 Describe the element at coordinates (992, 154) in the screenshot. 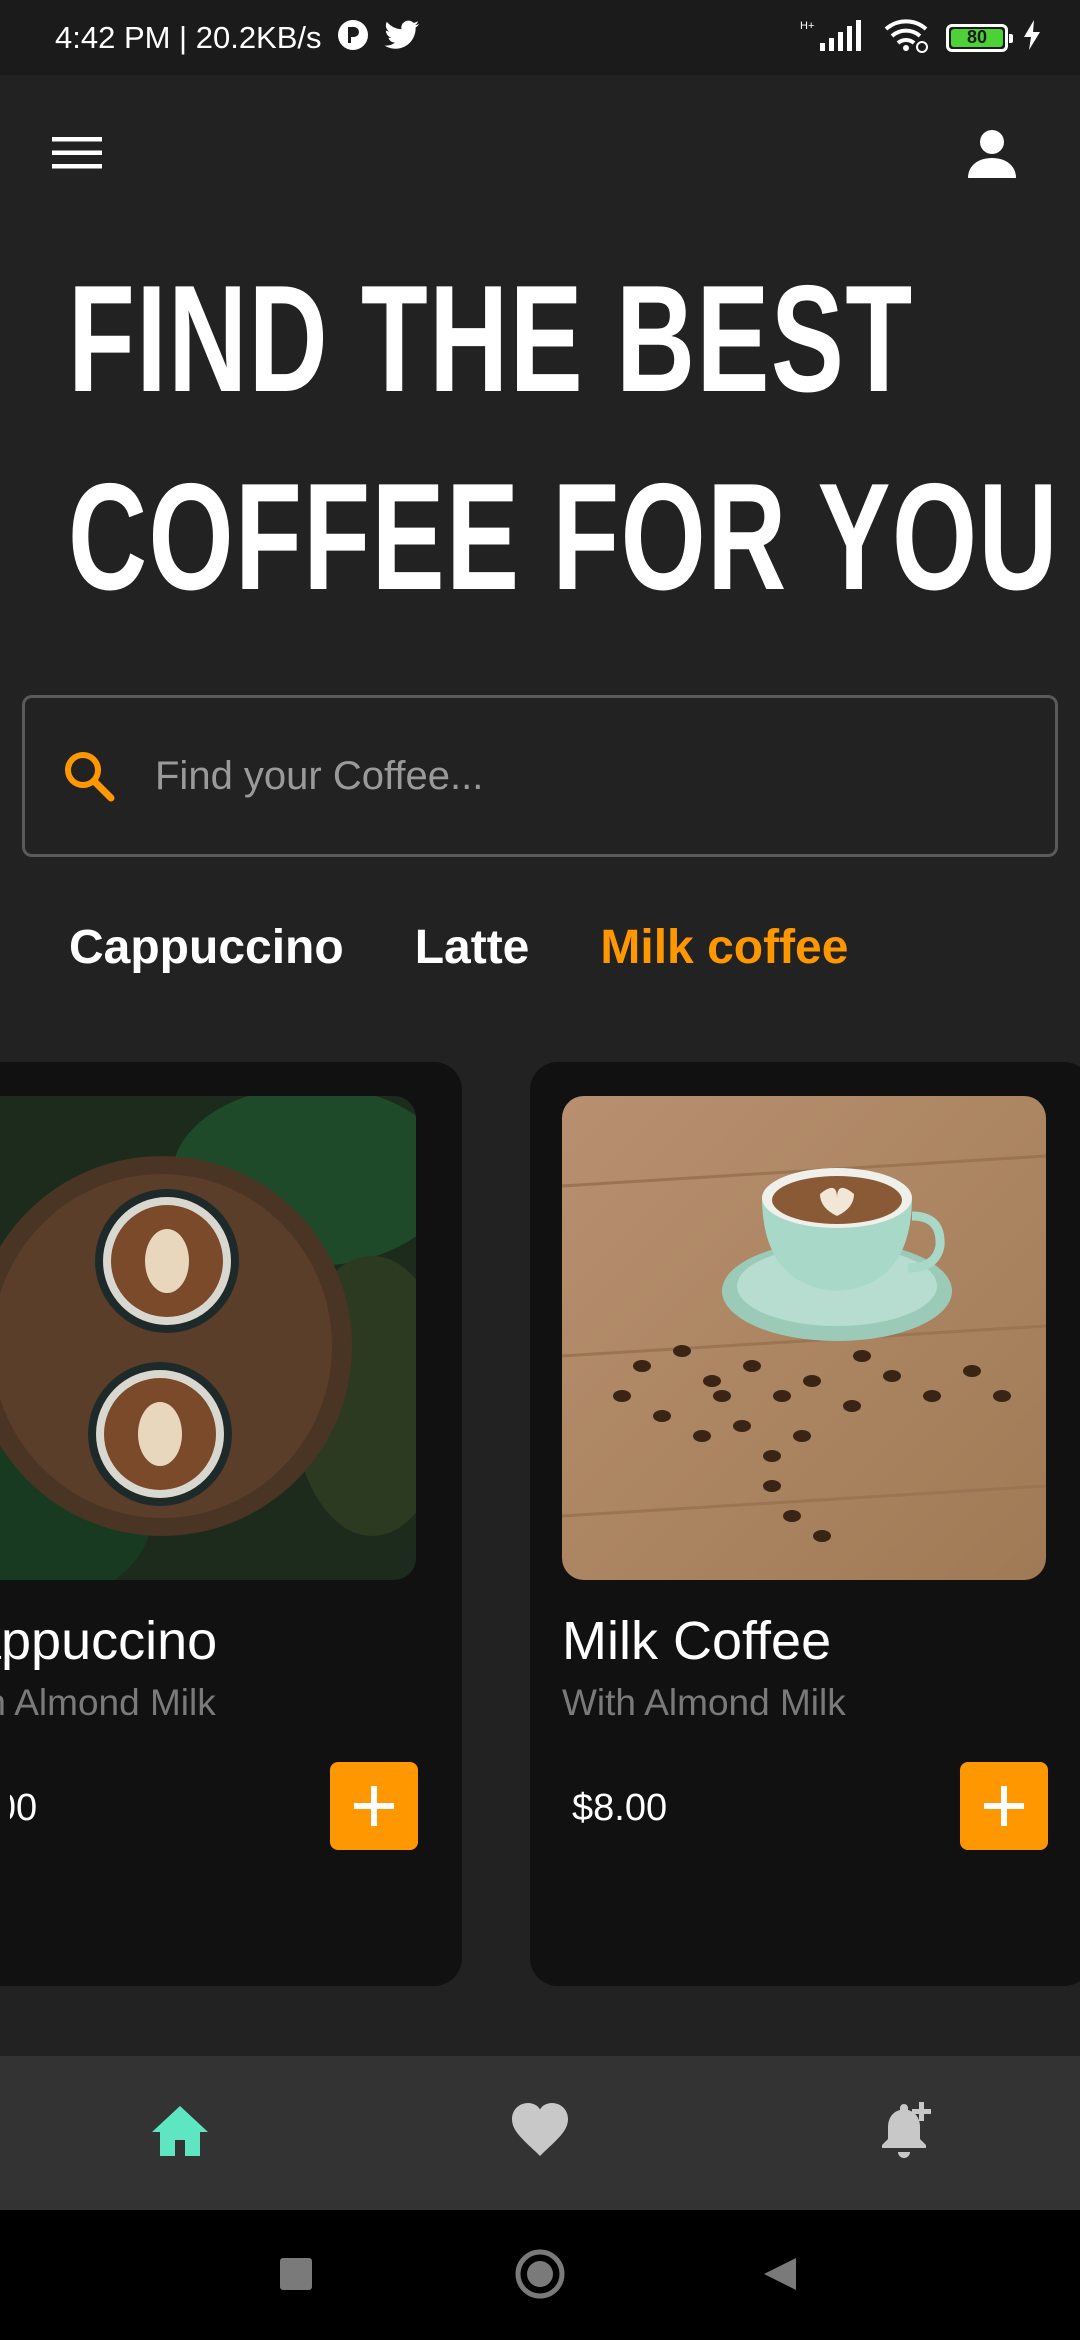

I see `profile-icon` at that location.